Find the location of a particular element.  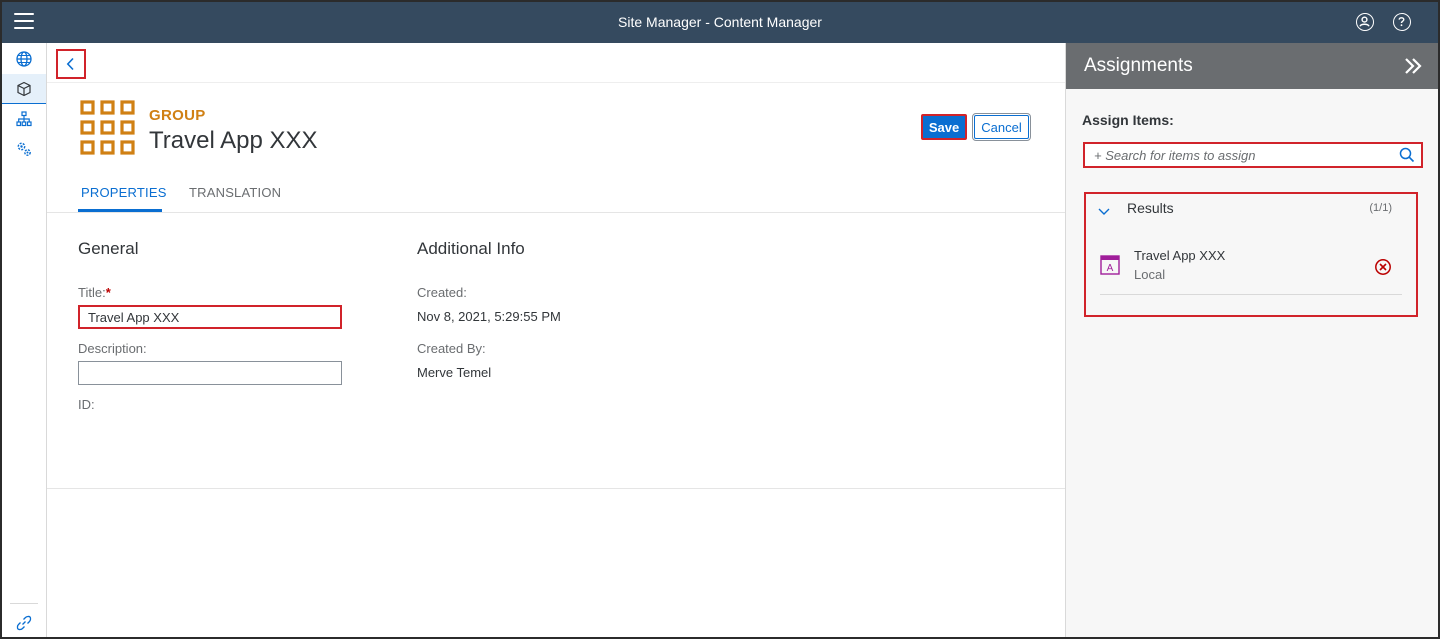

app-title: Site Manager - Content Manager is located at coordinates (720, 22).